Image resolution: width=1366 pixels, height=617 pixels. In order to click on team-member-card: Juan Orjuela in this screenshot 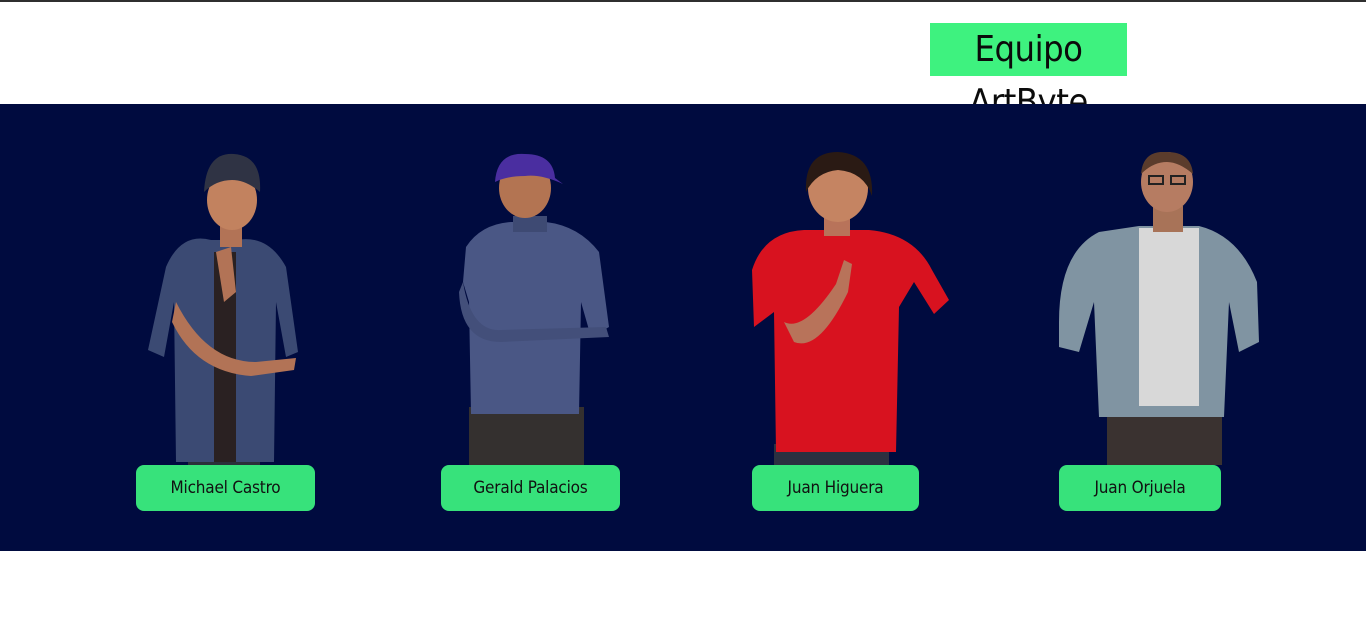, I will do `click(1159, 327)`.